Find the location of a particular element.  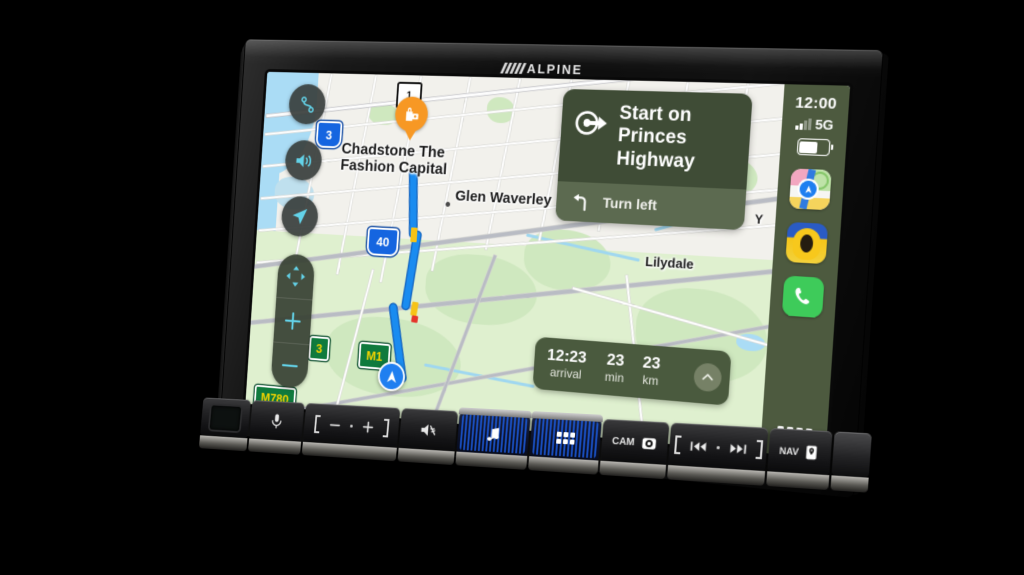

map-city-dot is located at coordinates (448, 204).